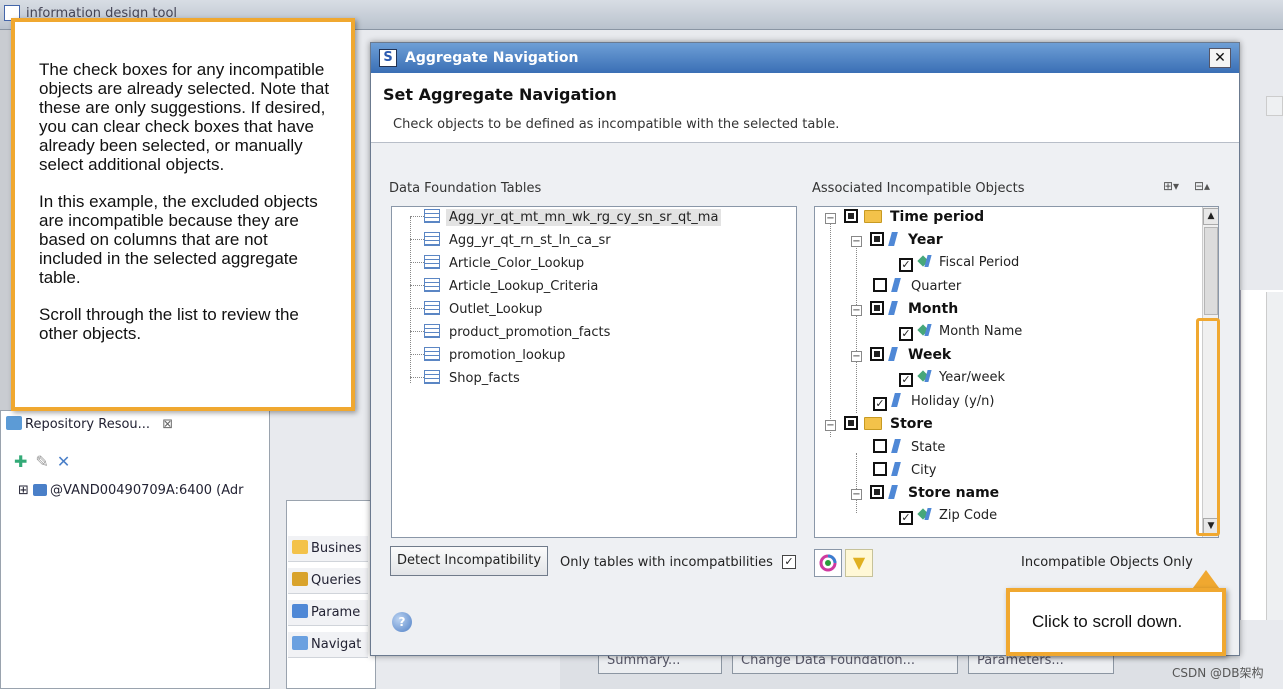 This screenshot has height=689, width=1283. Describe the element at coordinates (904, 220) in the screenshot. I see `tree-node-time-period: − Time period` at that location.